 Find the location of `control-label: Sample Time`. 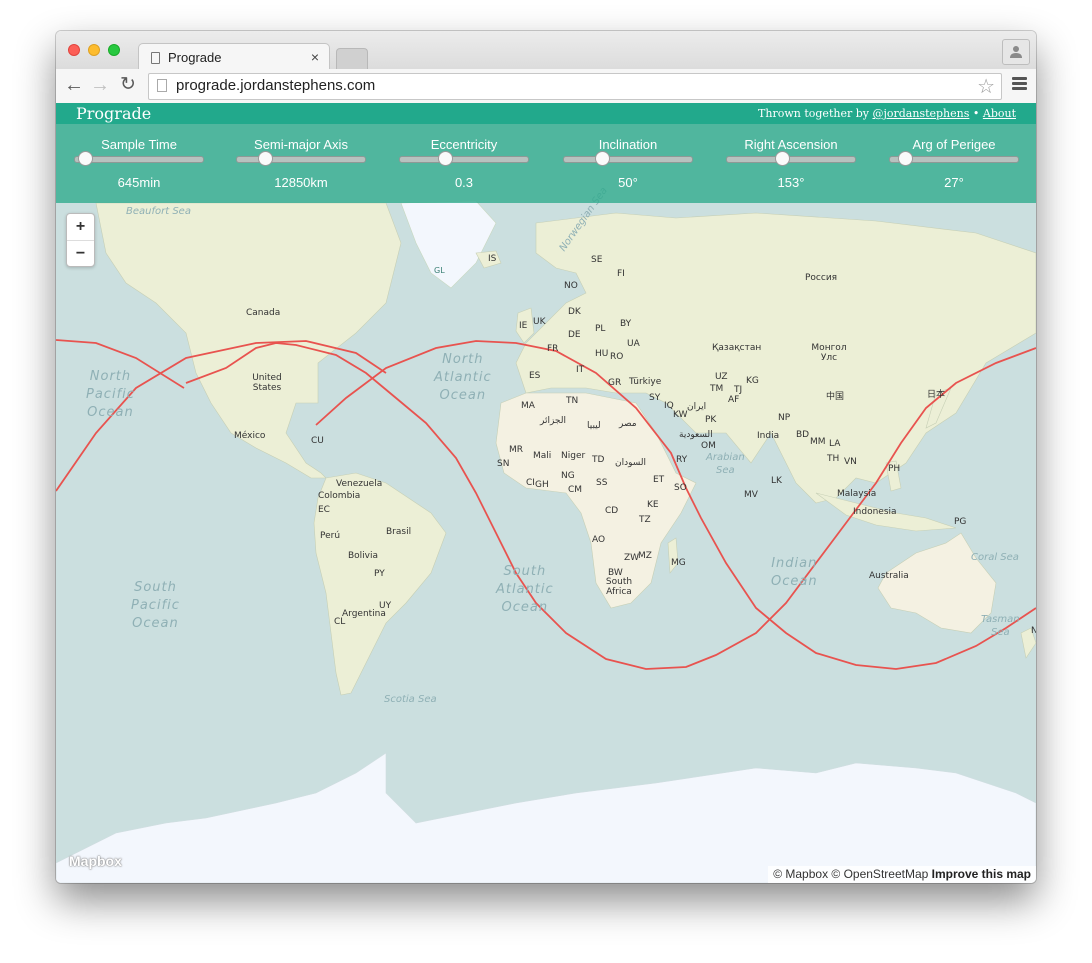

control-label: Sample Time is located at coordinates (139, 144).